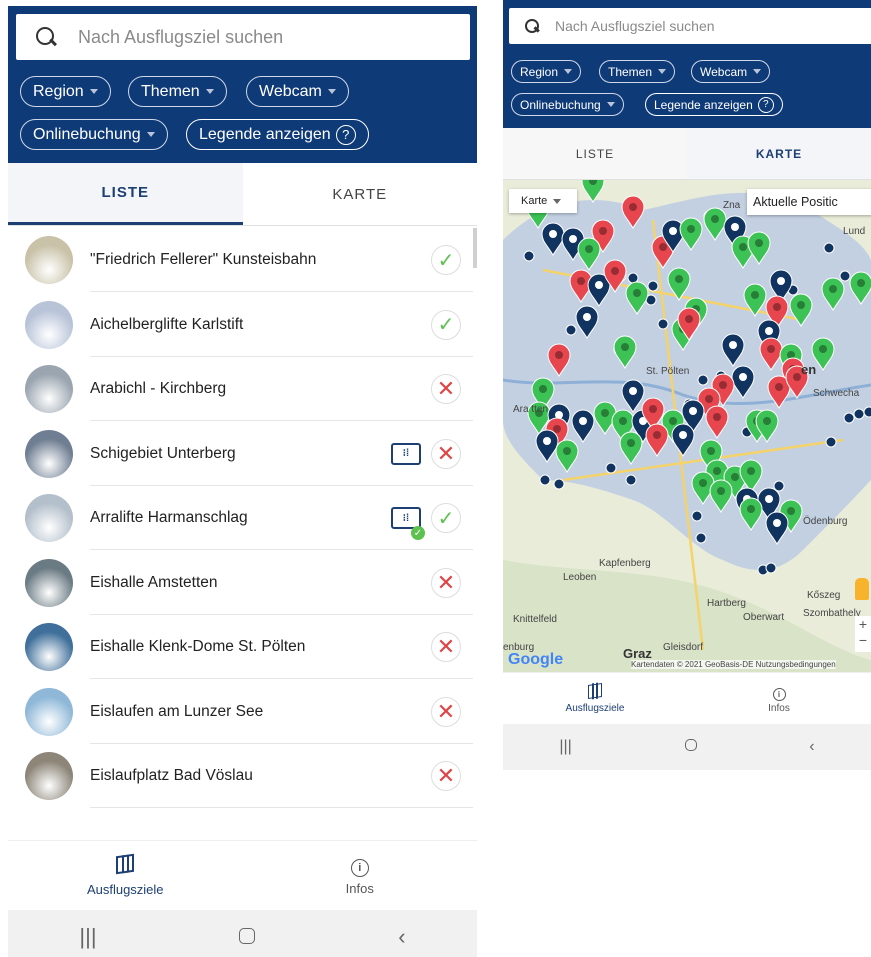 This screenshot has height=957, width=871. I want to click on list-item: Eislaufen am Lunzer See ✕, so click(242, 712).